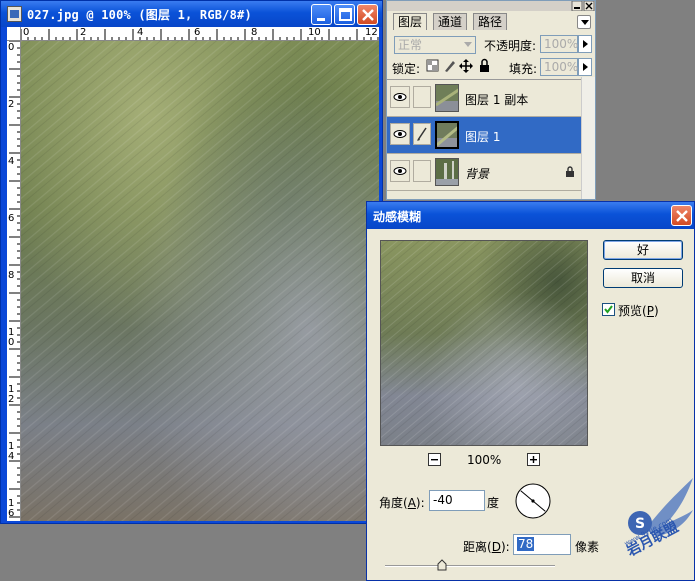  I want to click on blend-mode-select: 正常, so click(435, 45).